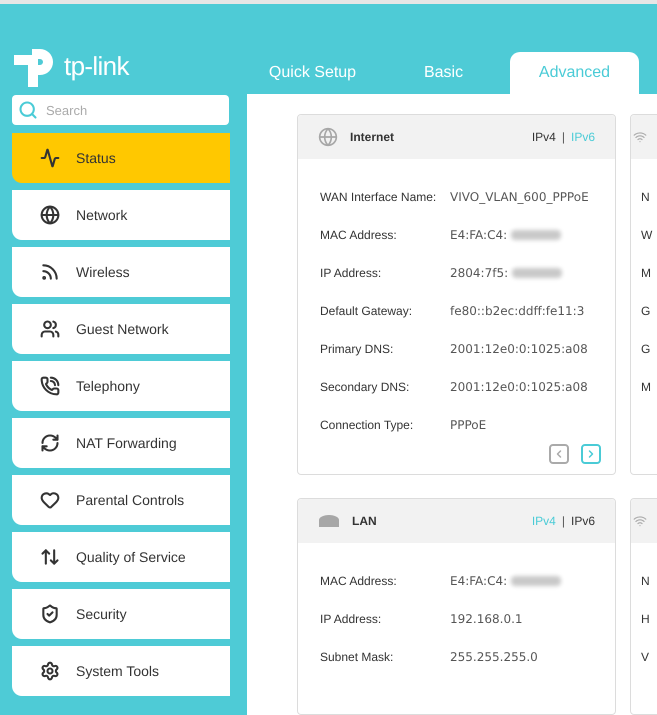 This screenshot has width=657, height=715. What do you see at coordinates (544, 137) in the screenshot?
I see `protocol-toggle: IPv4` at bounding box center [544, 137].